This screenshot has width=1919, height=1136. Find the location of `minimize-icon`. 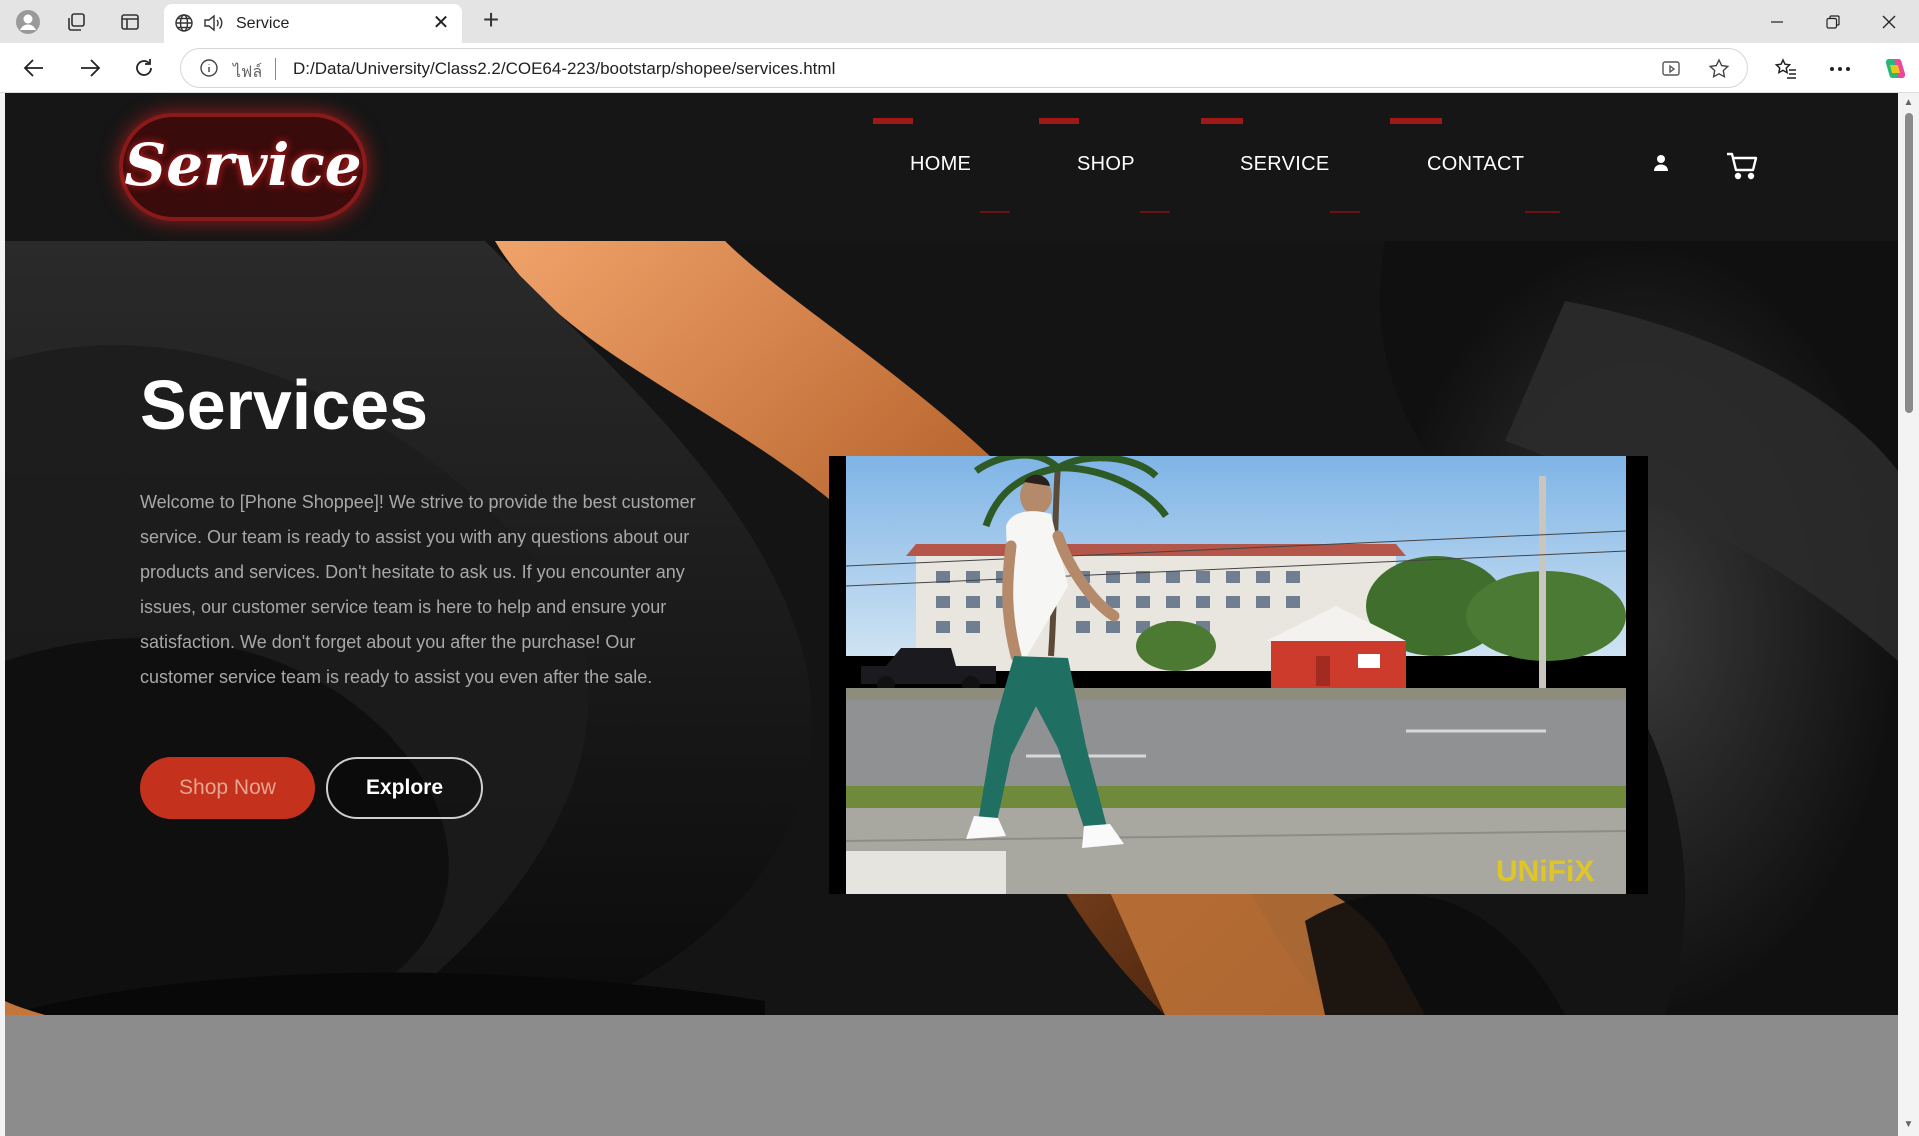

minimize-icon is located at coordinates (1777, 22).